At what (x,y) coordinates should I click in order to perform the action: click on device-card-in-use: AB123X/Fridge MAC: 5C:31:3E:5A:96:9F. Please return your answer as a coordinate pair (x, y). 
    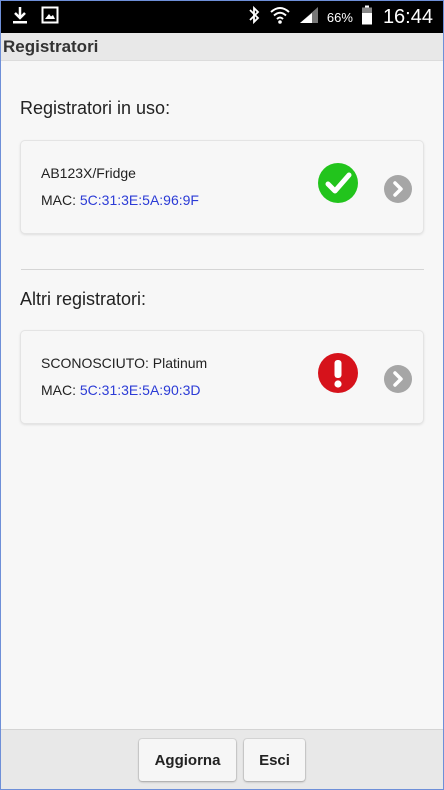
    Looking at the image, I should click on (222, 187).